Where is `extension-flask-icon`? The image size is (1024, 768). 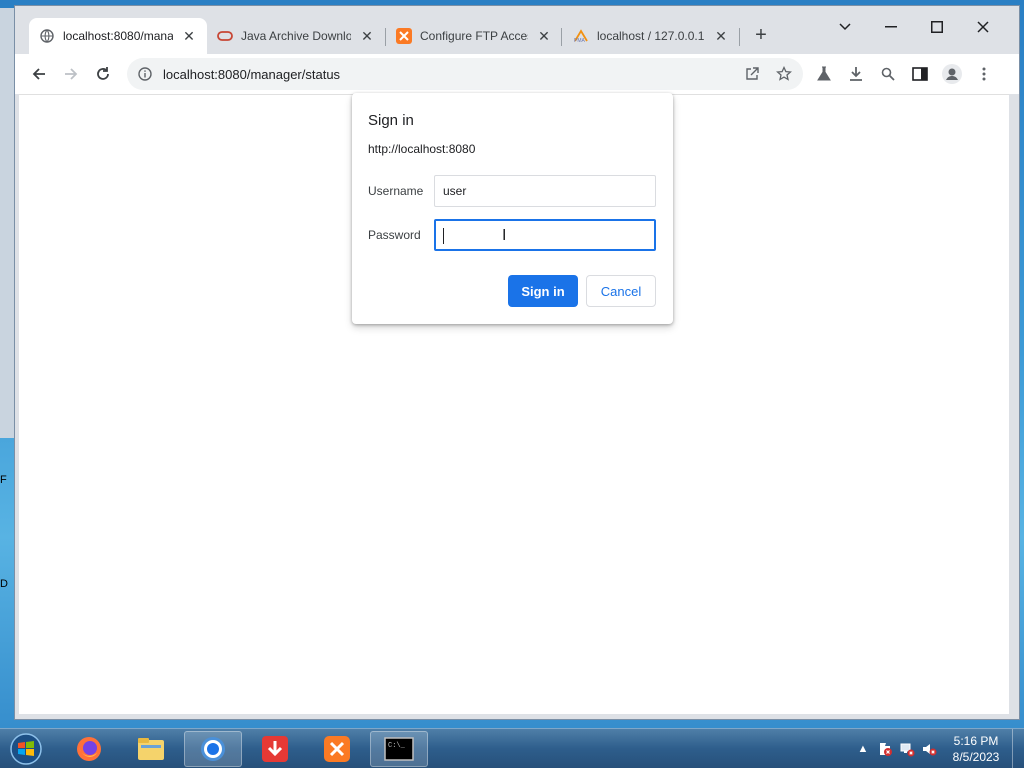
extension-flask-icon is located at coordinates (824, 74).